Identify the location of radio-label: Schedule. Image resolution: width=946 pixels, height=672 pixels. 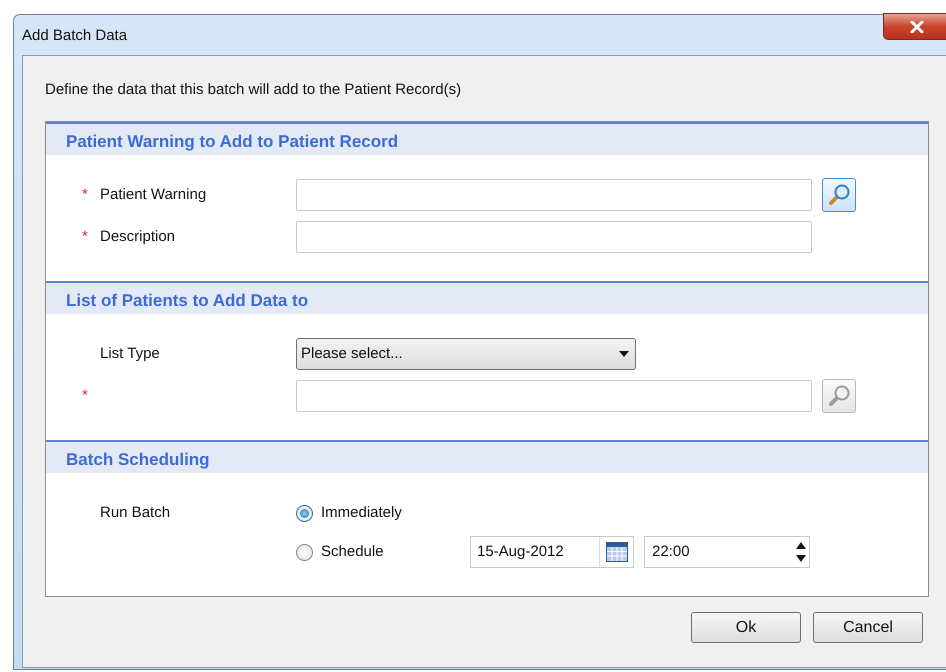
(352, 552).